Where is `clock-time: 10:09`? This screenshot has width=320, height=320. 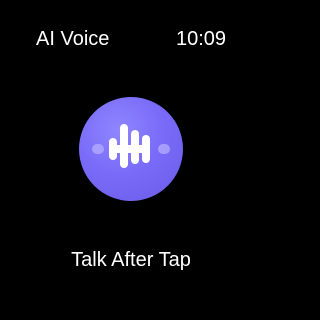 clock-time: 10:09 is located at coordinates (201, 39).